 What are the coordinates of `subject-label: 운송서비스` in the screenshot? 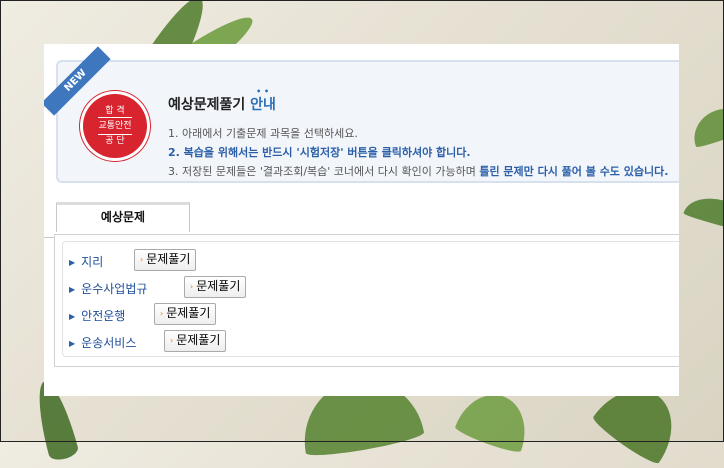 It's located at (109, 343).